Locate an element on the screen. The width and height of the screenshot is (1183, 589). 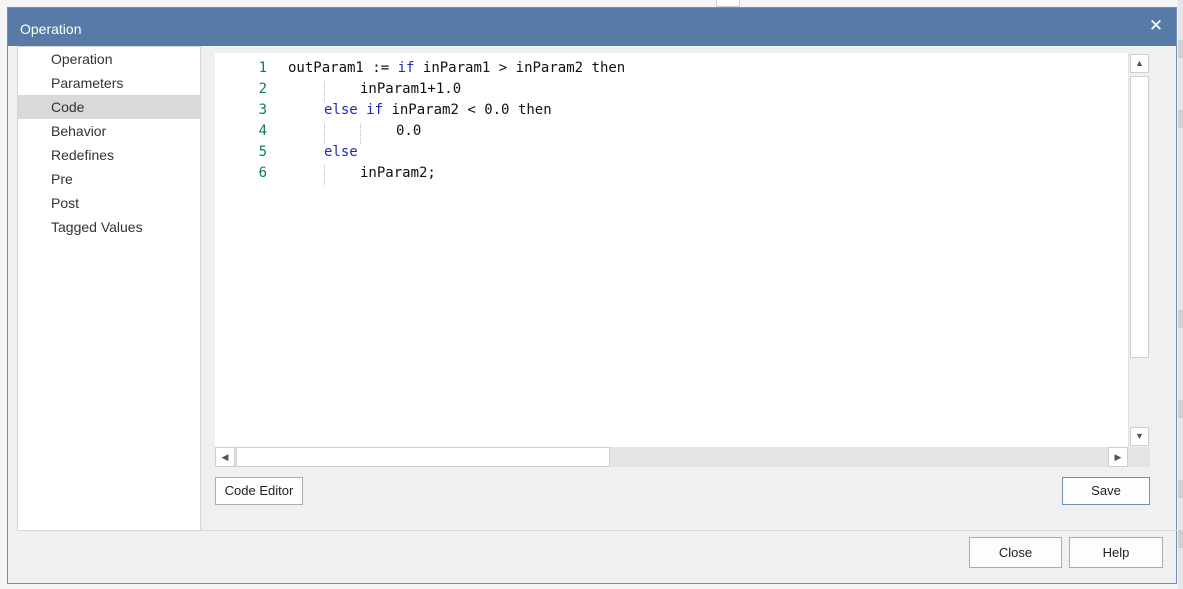
horizontal-scrollbar: ◀ ▶ is located at coordinates (682, 457).